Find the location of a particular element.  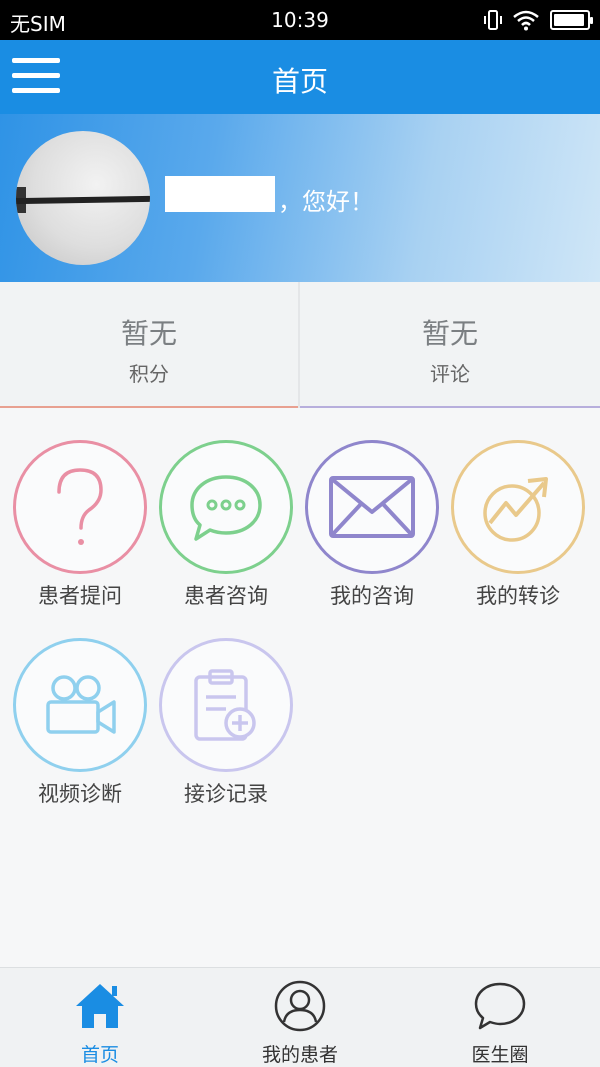

vibrate-icon is located at coordinates (493, 20).